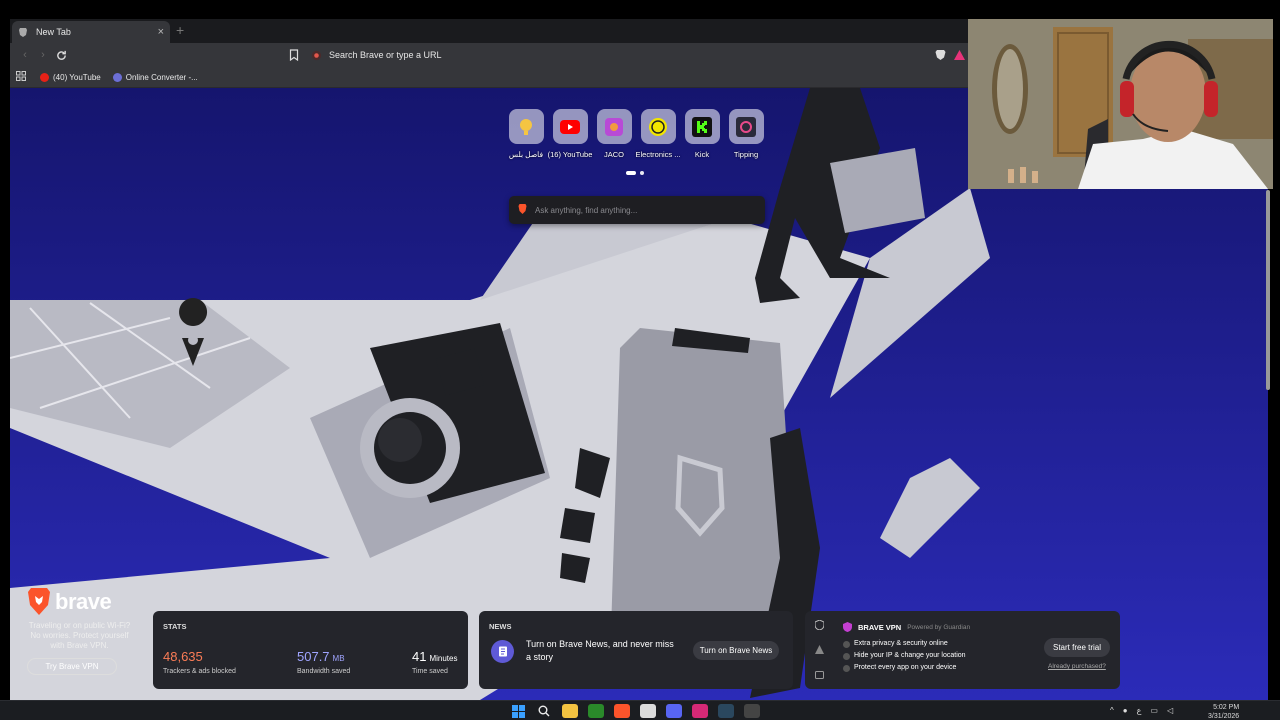  Describe the element at coordinates (502, 651) in the screenshot. I see `news-icon` at that location.